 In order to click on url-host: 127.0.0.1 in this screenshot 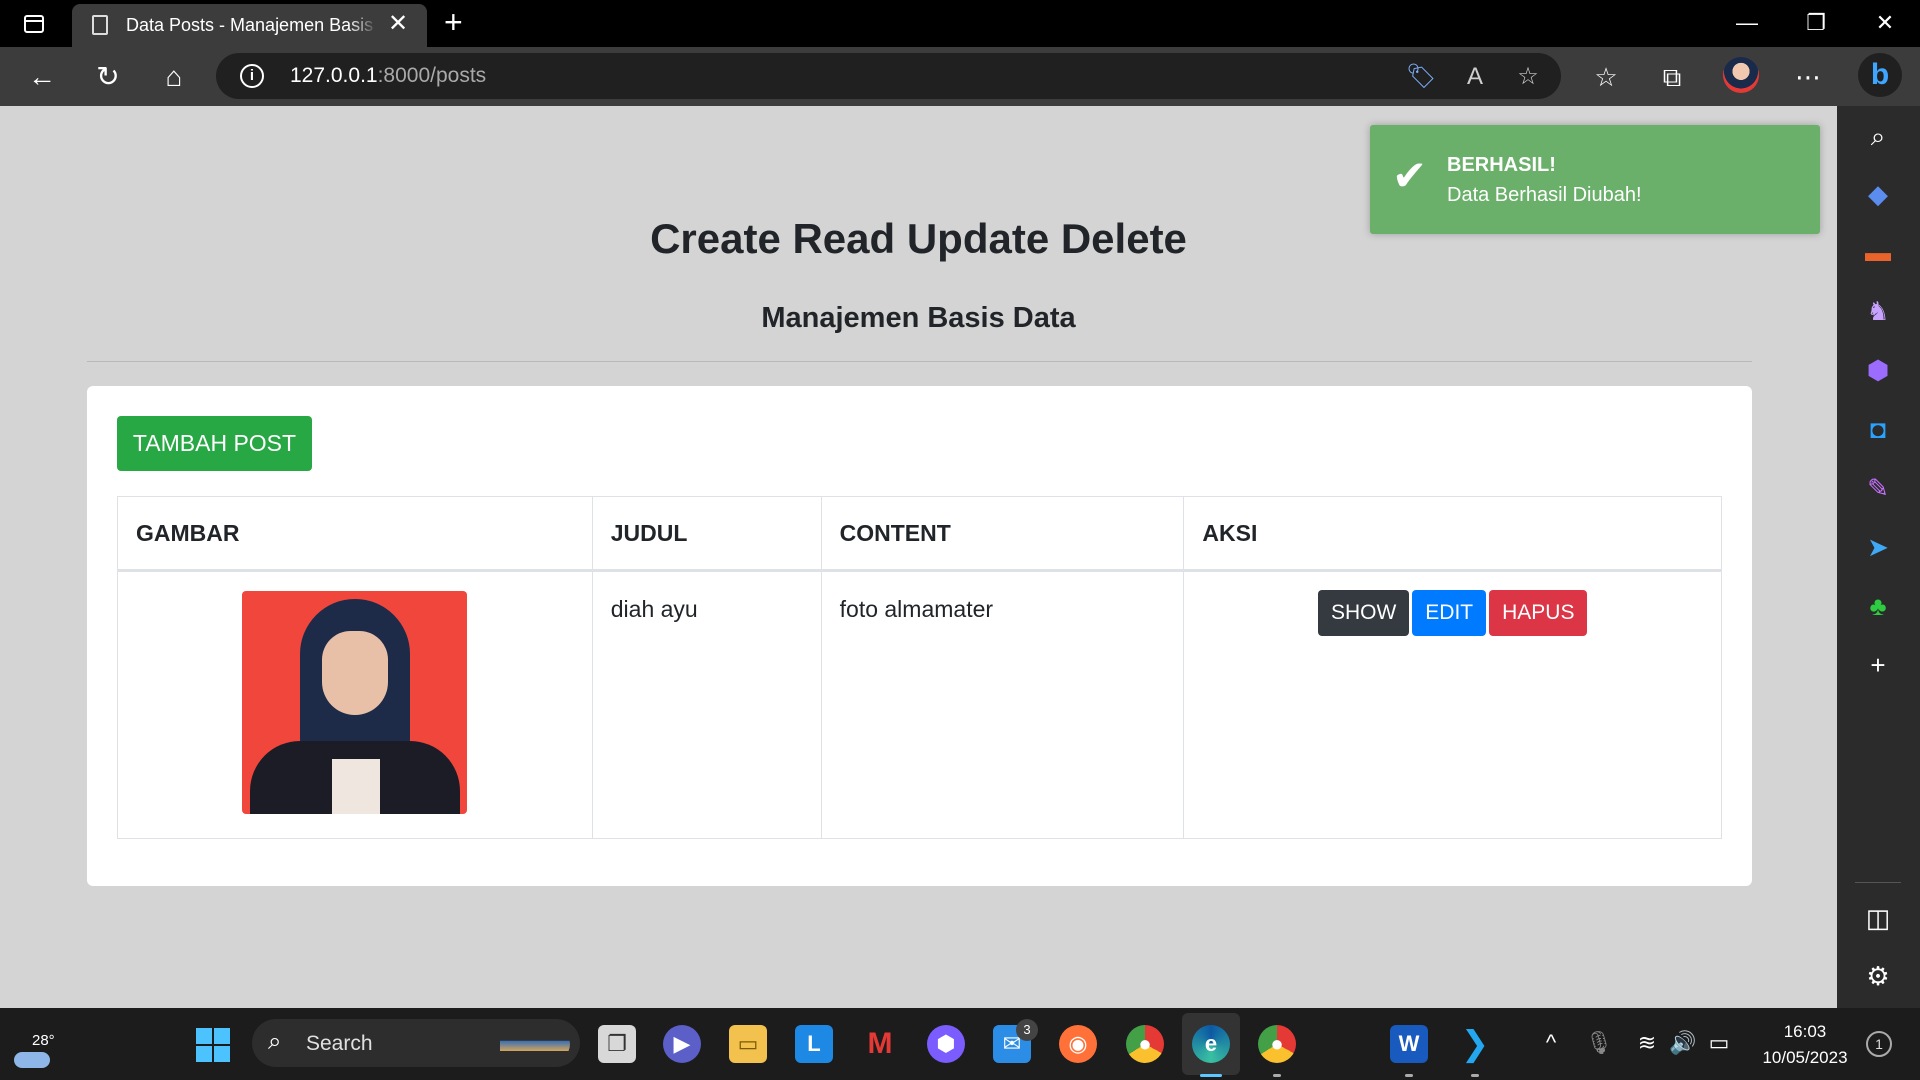, I will do `click(334, 75)`.